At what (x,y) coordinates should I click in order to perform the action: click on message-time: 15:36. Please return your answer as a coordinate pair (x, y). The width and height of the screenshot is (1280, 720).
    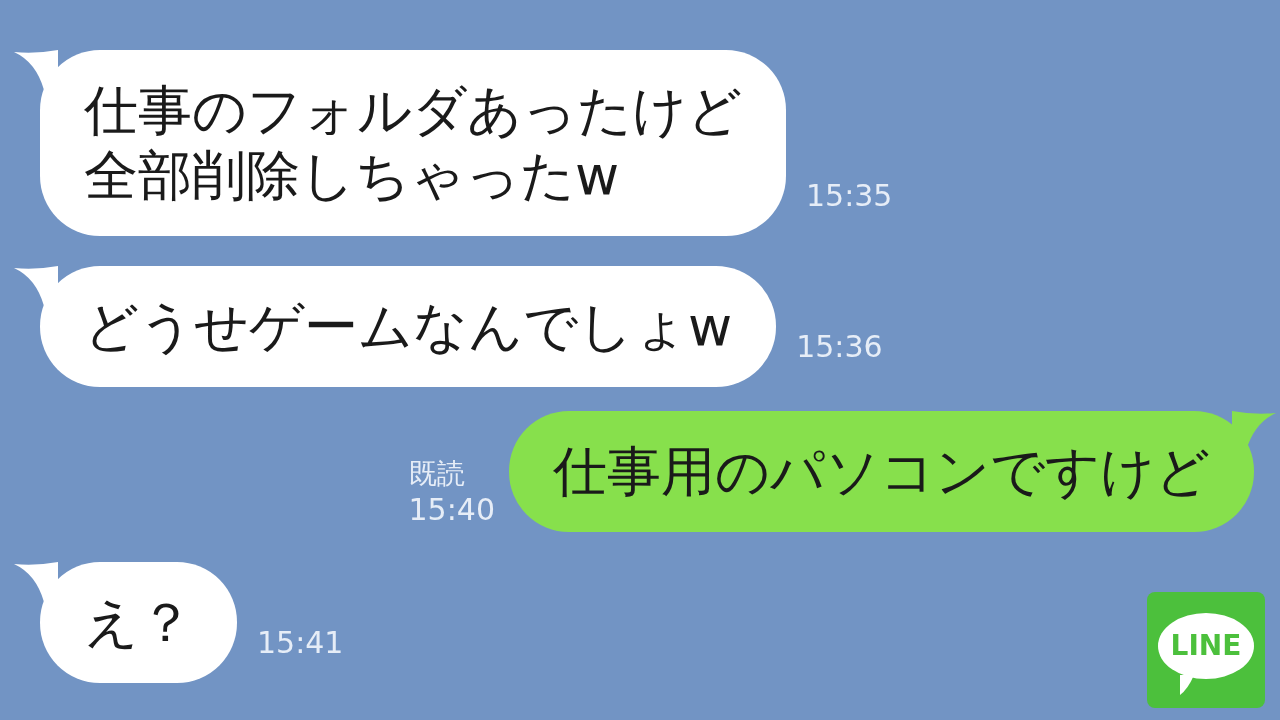
    Looking at the image, I should click on (839, 347).